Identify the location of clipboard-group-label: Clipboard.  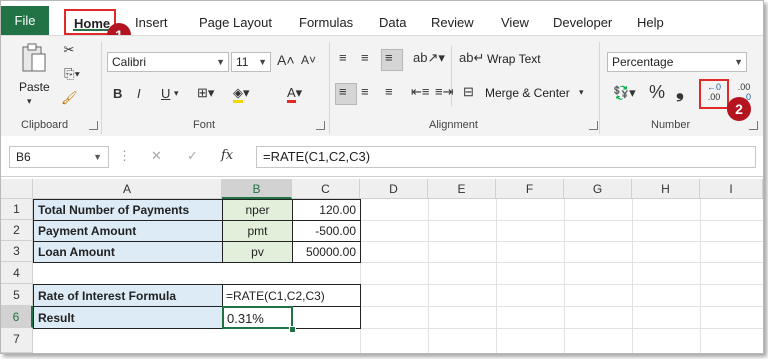
(45, 125).